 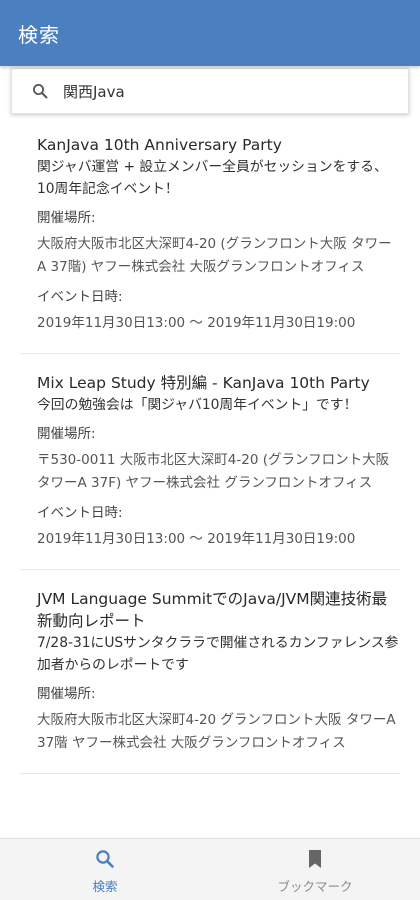 What do you see at coordinates (39, 34) in the screenshot?
I see `page-title: 検索` at bounding box center [39, 34].